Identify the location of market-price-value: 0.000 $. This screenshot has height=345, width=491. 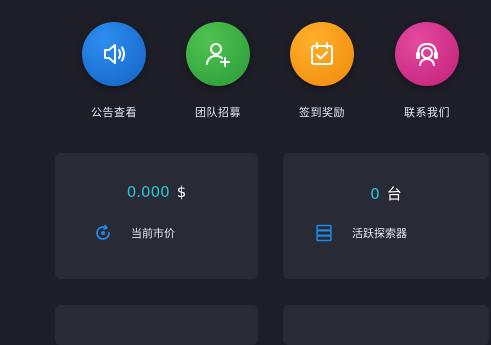
(156, 192).